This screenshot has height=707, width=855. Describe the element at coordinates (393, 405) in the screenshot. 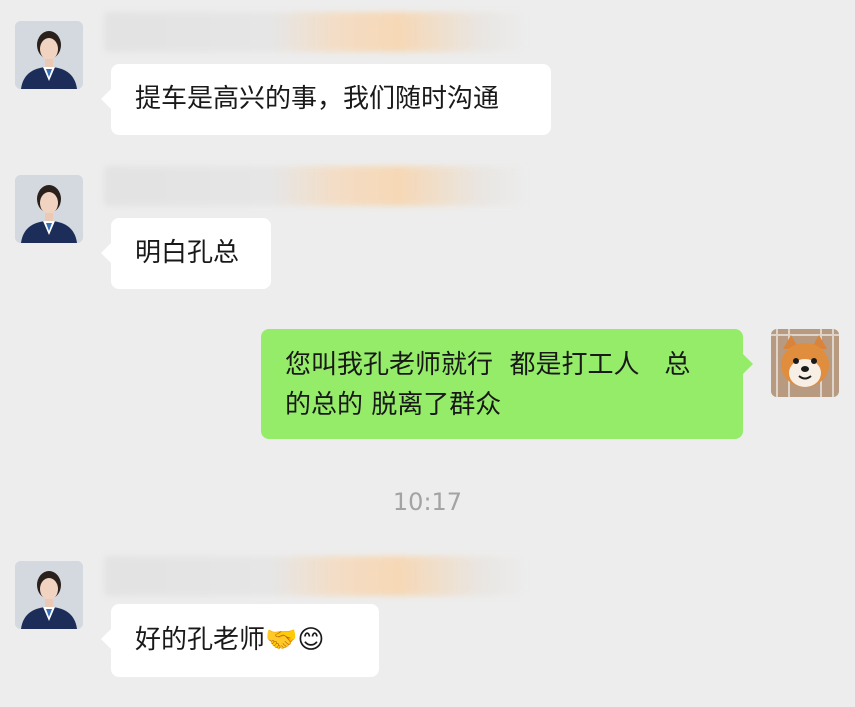

I see `message-text-line-2: 的总的 脱离了群众` at that location.